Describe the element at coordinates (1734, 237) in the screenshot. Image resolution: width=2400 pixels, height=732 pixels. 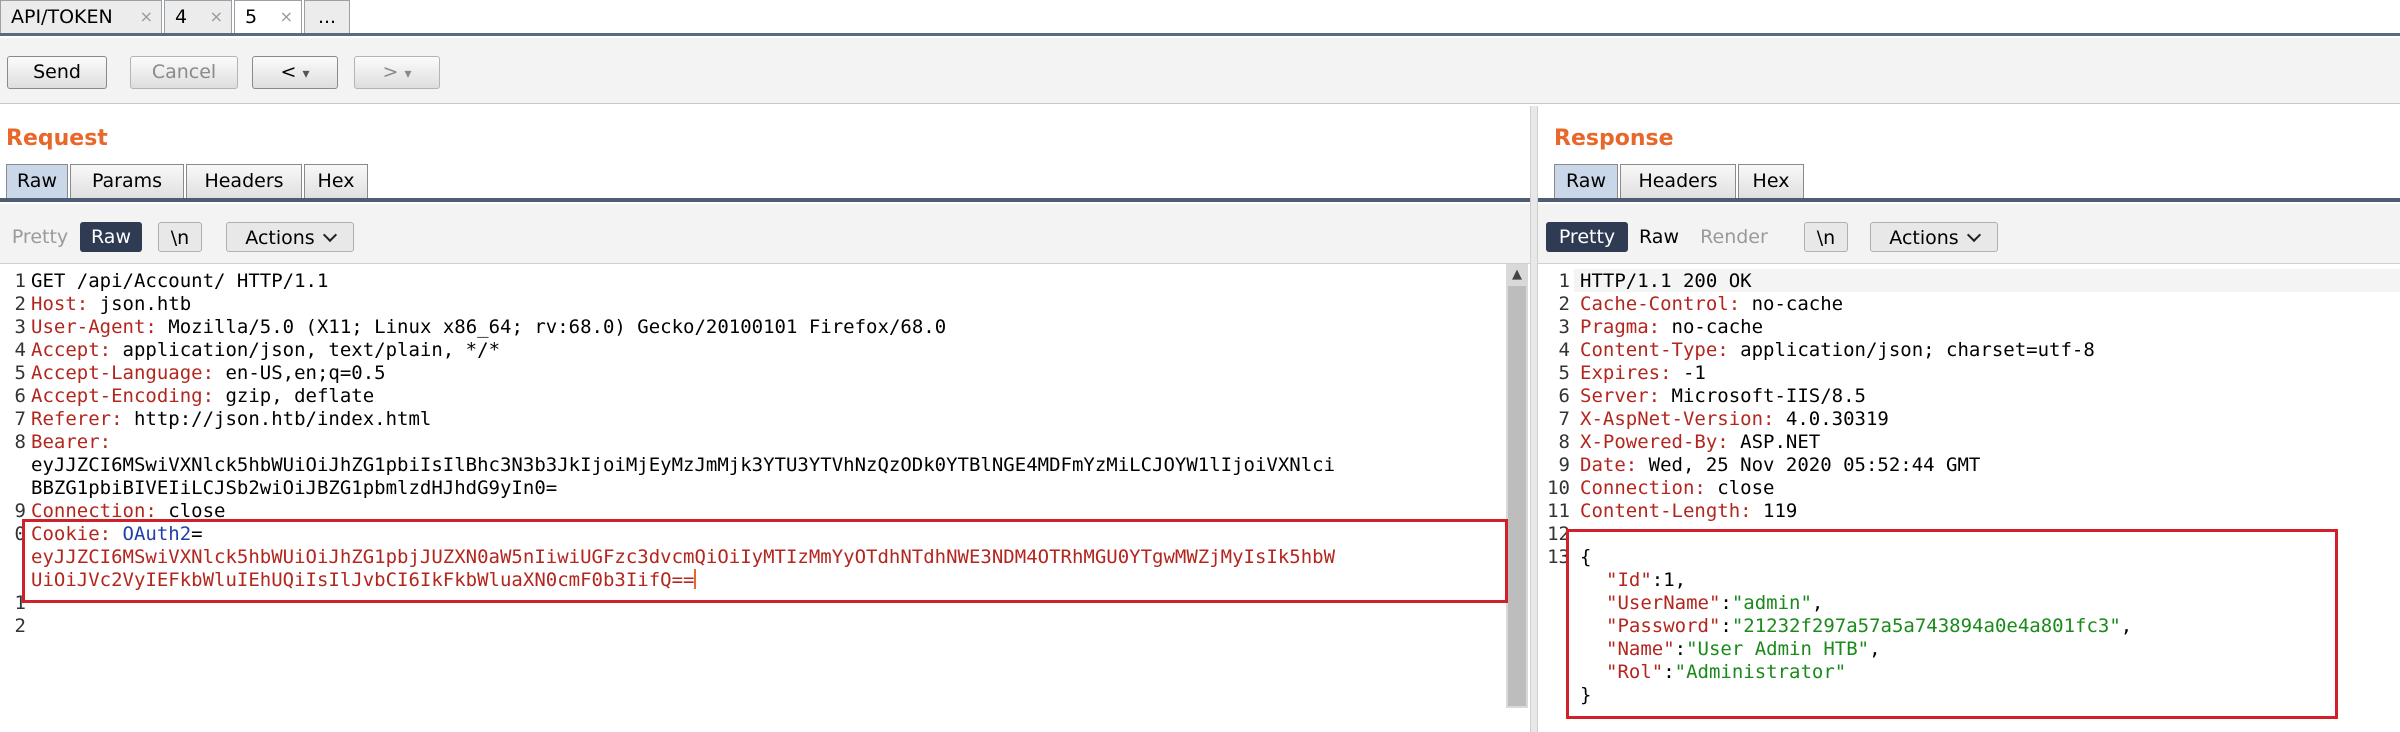
I see `render-button: Render` at that location.